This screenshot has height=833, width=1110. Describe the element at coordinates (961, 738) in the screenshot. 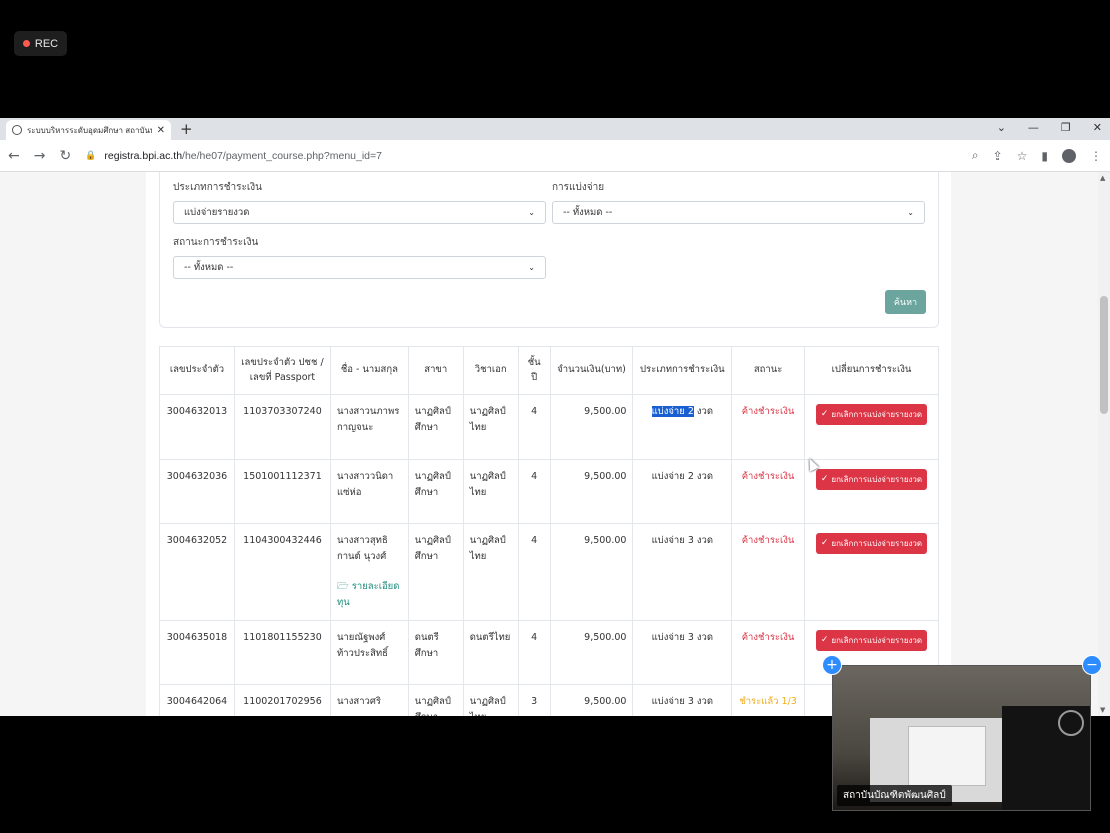

I see `video-overlay: สถาบันบัณฑิตพัฒนศิลป์` at that location.